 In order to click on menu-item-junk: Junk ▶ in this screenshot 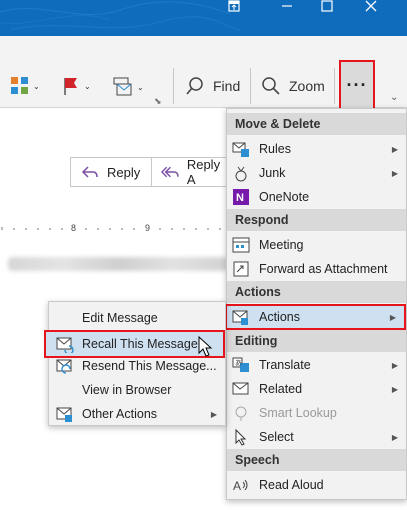, I will do `click(316, 173)`.